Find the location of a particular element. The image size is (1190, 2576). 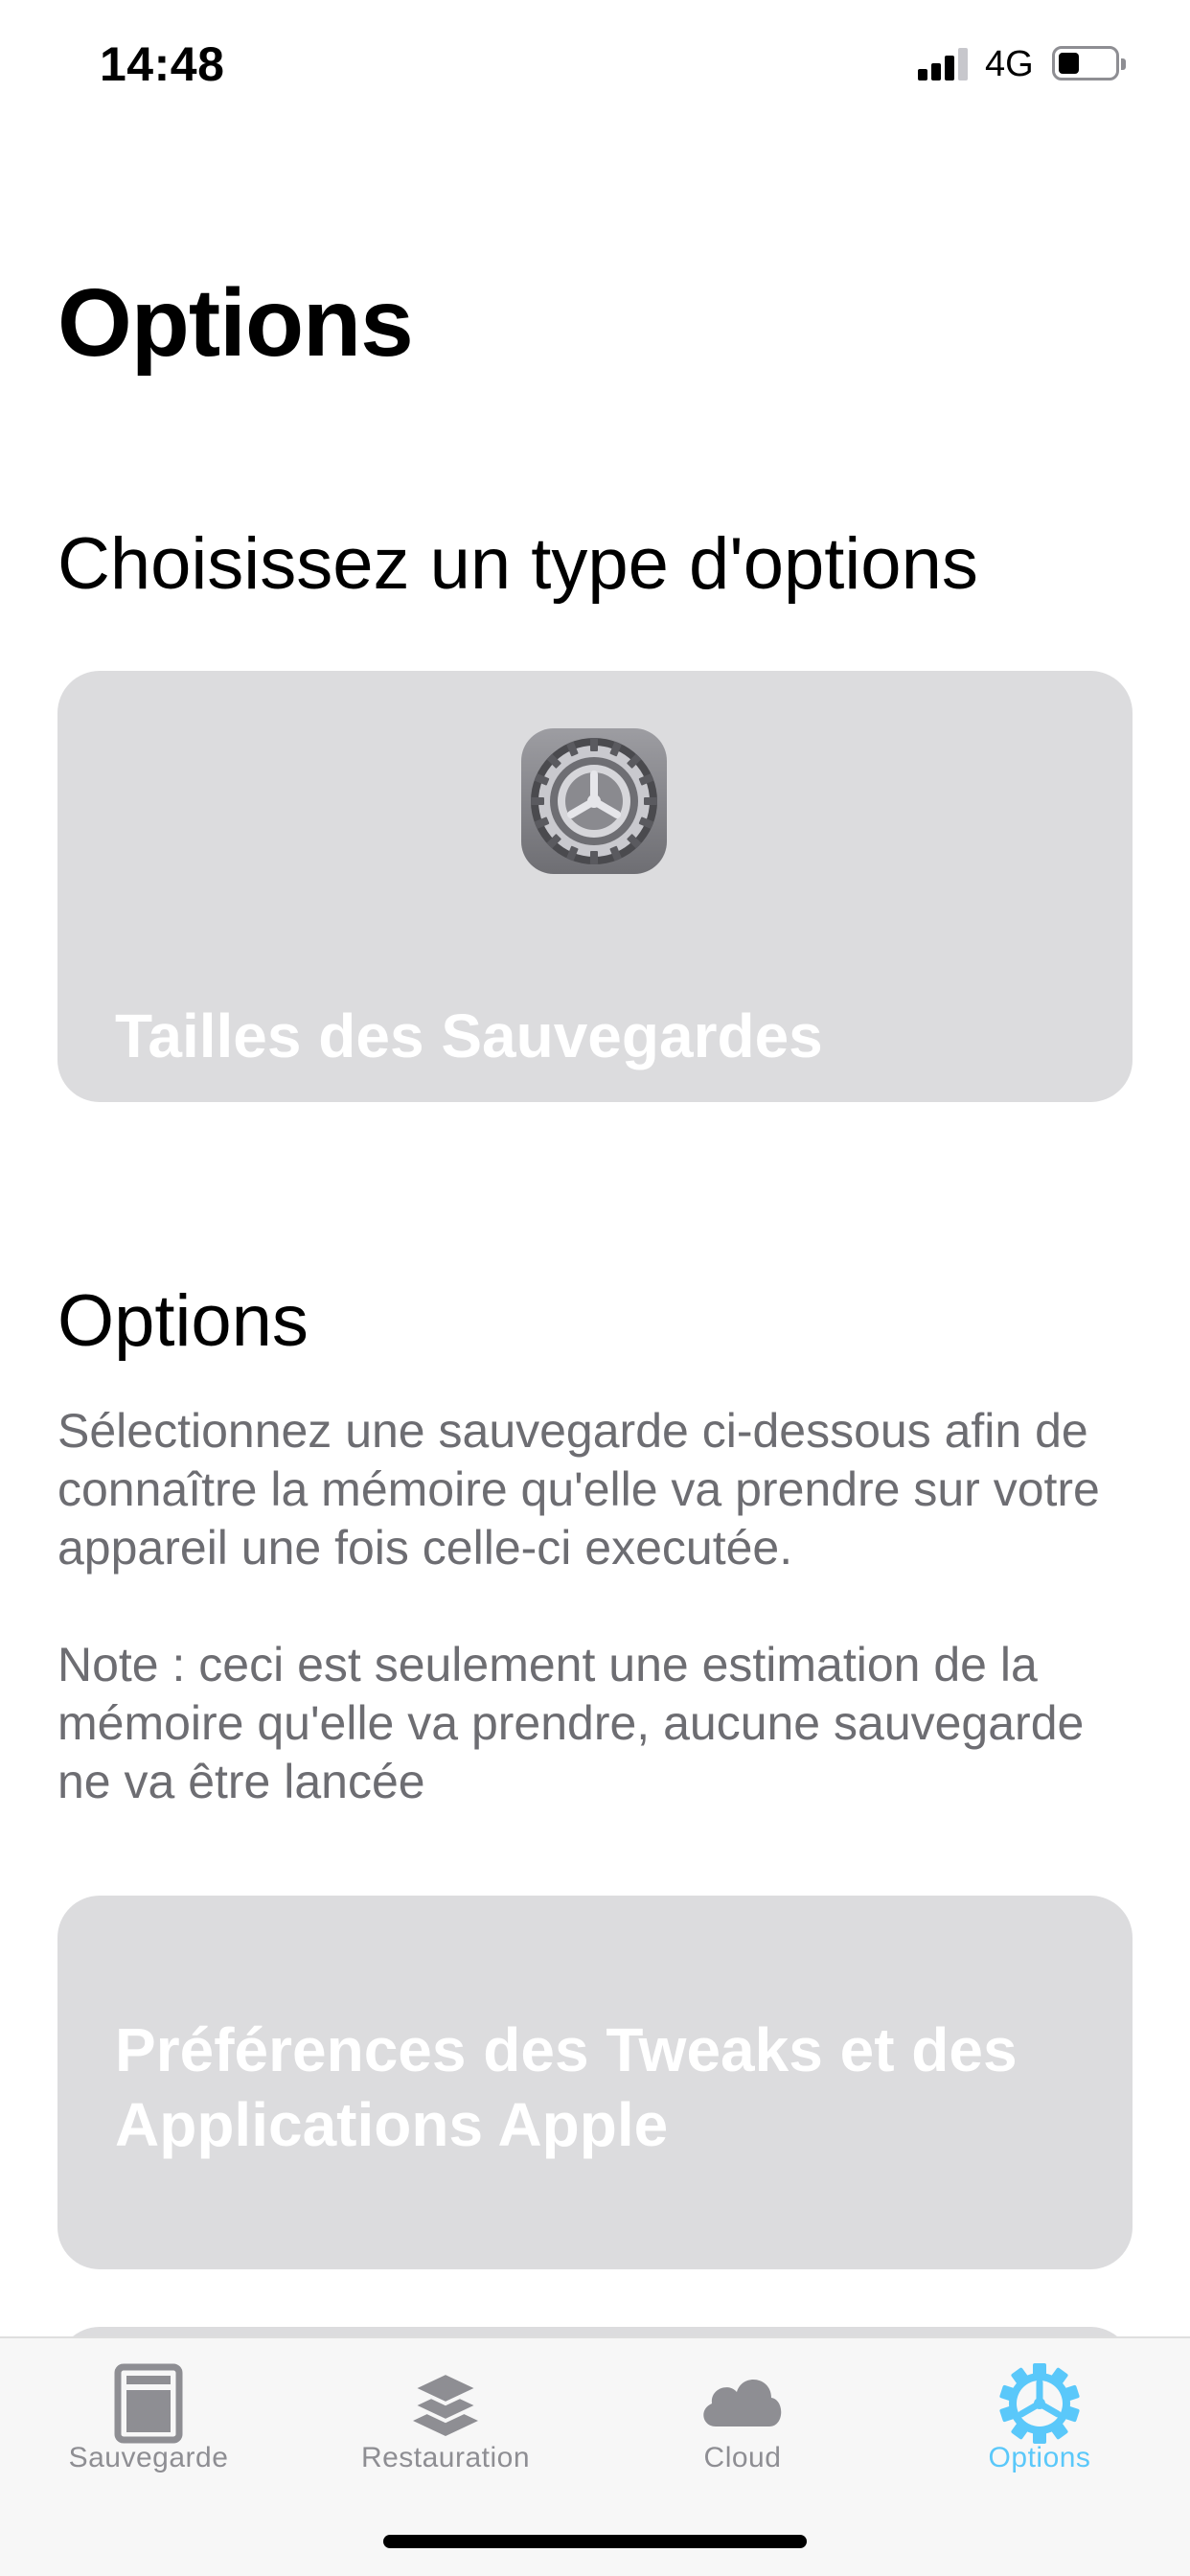

tab-sauvegarde: Sauvegarde is located at coordinates (148, 2419).